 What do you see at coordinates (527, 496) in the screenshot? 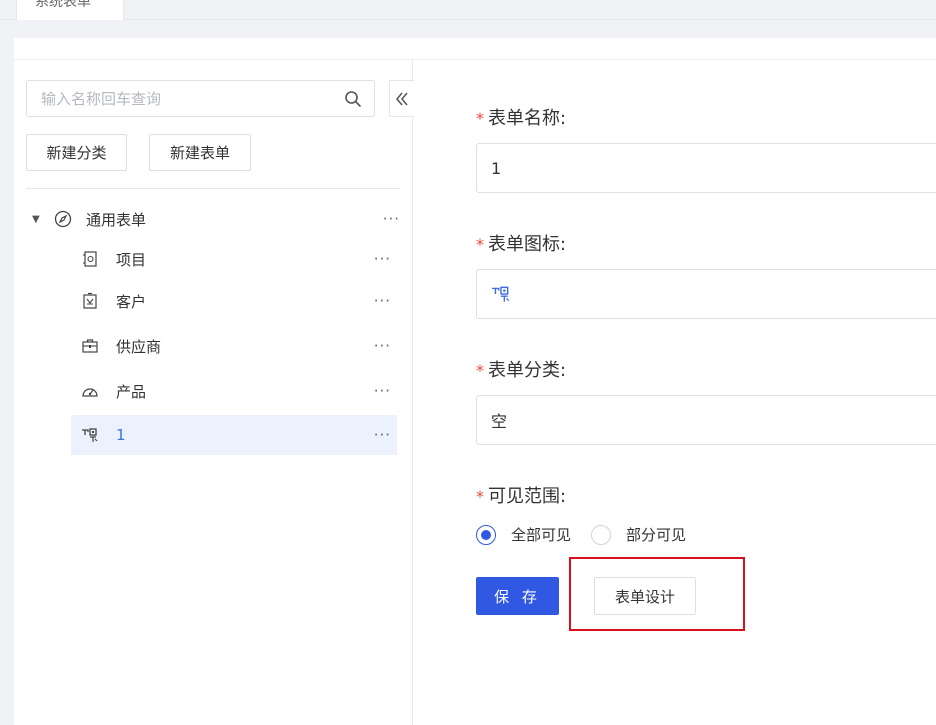
I see `label-text: 可见范围:` at bounding box center [527, 496].